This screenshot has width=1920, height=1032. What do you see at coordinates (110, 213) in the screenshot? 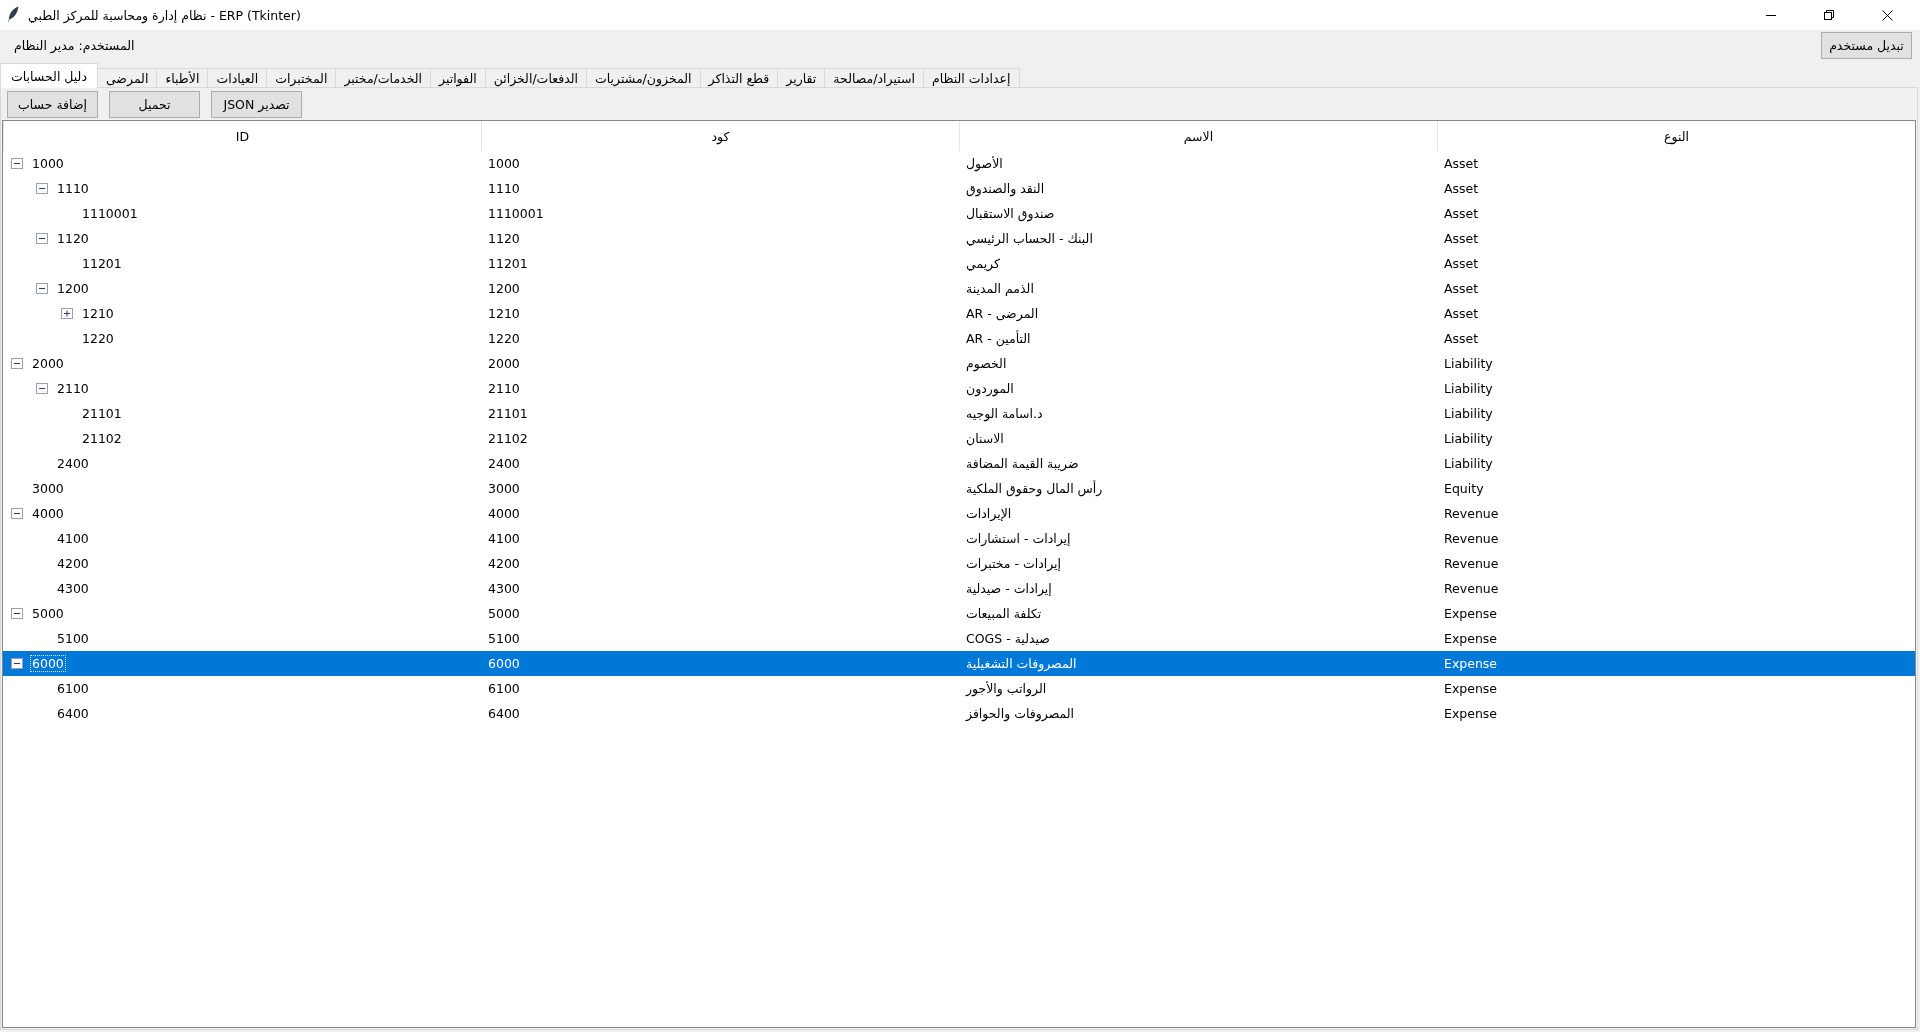
I see `account-id: 1110001` at bounding box center [110, 213].